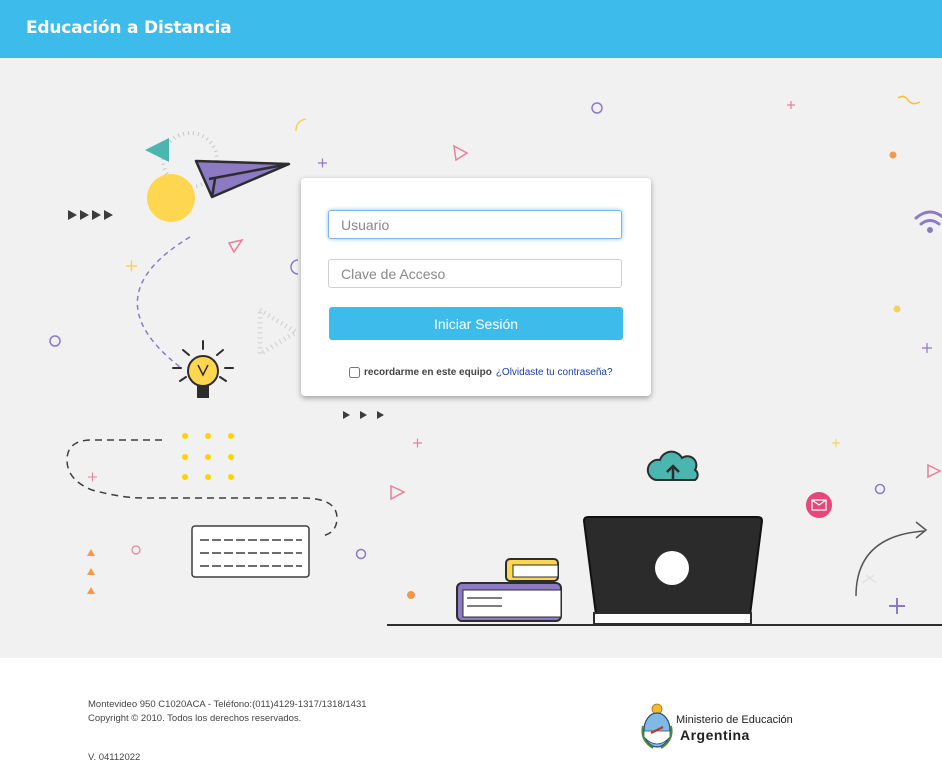 This screenshot has height=769, width=942. I want to click on footer-version: V. 04112022, so click(114, 757).